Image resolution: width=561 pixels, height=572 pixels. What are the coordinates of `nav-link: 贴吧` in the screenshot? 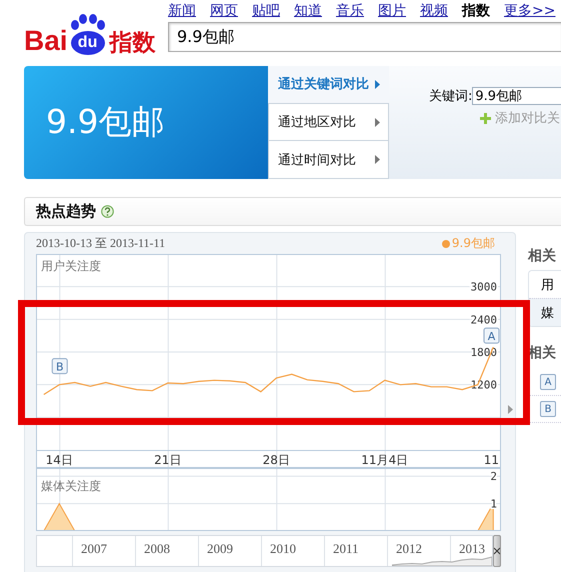 It's located at (266, 11).